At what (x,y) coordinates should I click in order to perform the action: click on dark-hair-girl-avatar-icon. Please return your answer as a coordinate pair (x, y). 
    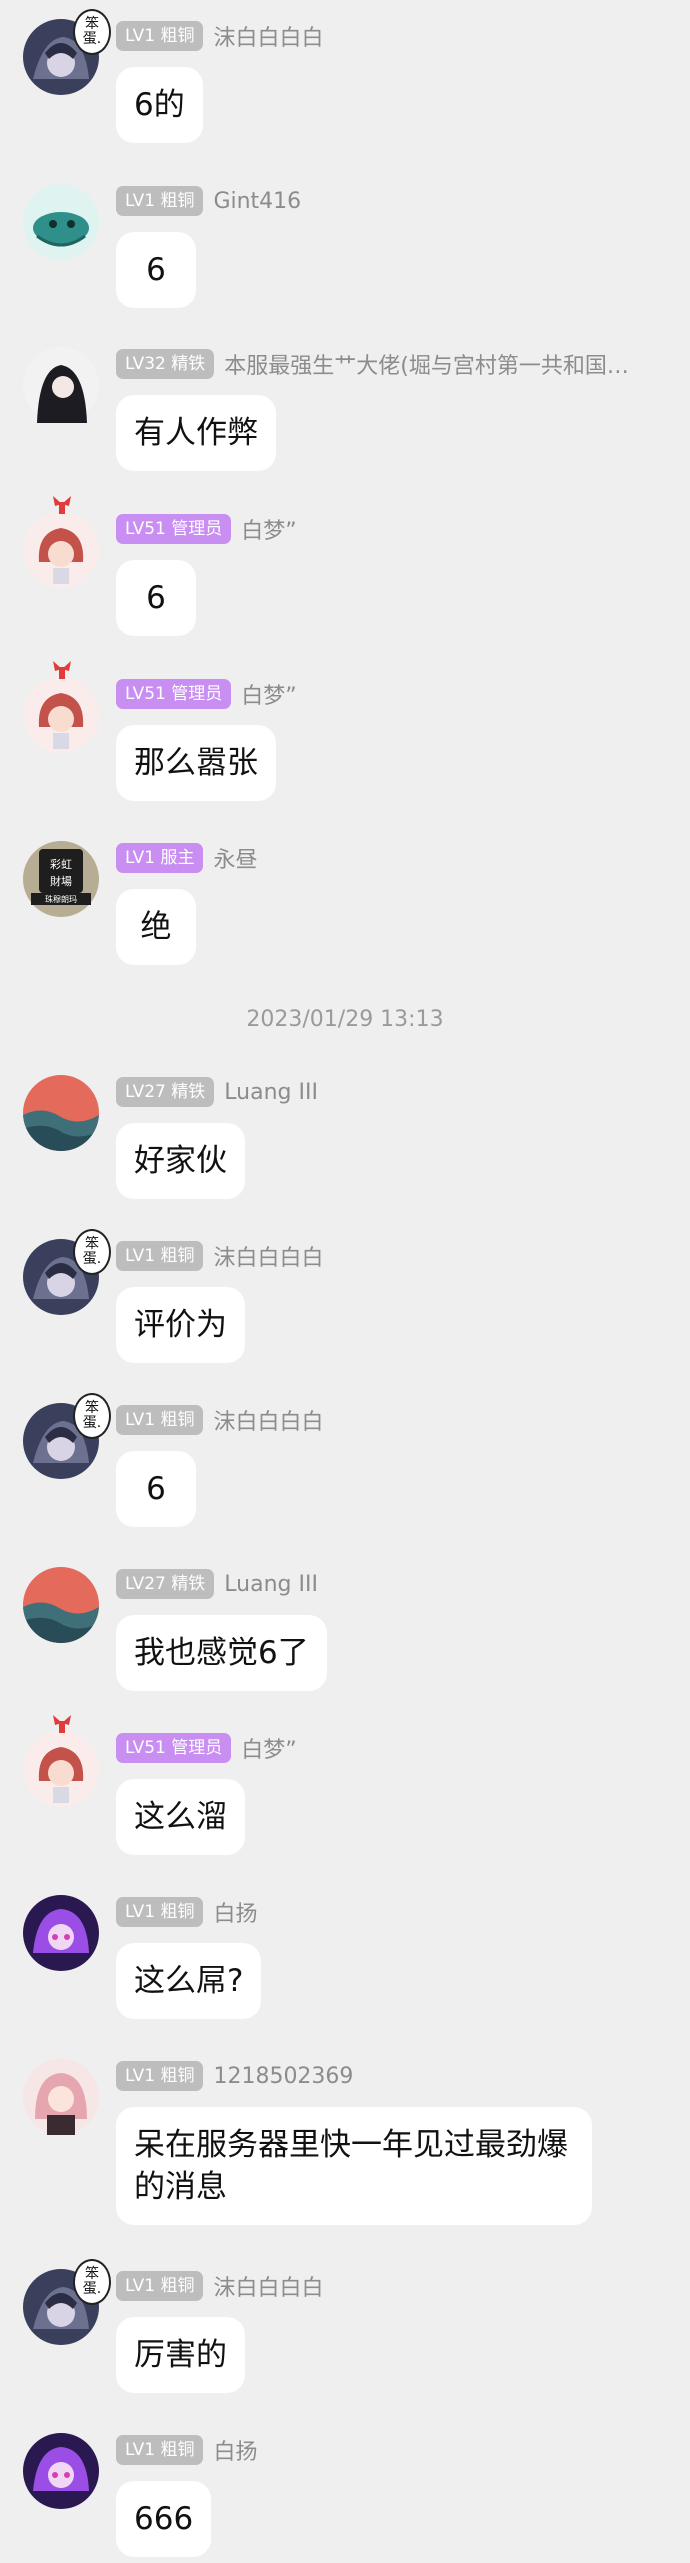
    Looking at the image, I should click on (61, 385).